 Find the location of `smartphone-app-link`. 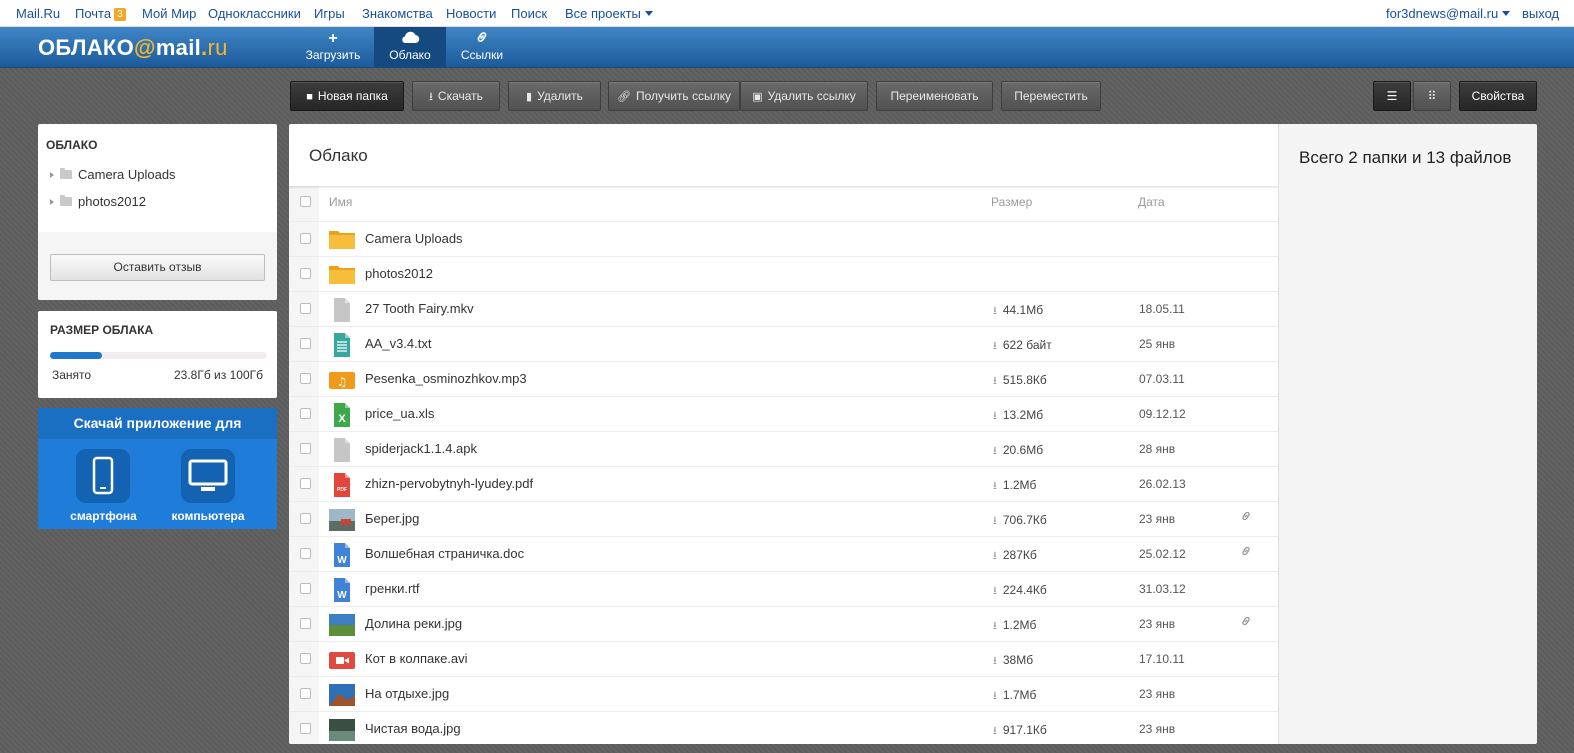

smartphone-app-link is located at coordinates (103, 476).